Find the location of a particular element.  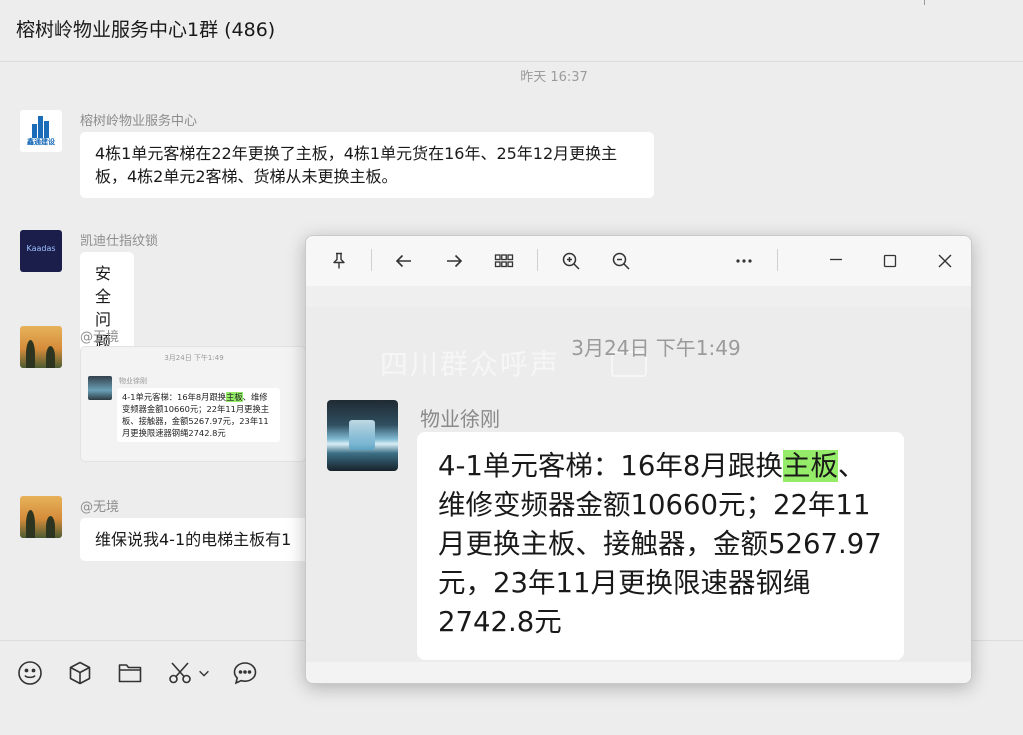

pin-icon is located at coordinates (339, 261).